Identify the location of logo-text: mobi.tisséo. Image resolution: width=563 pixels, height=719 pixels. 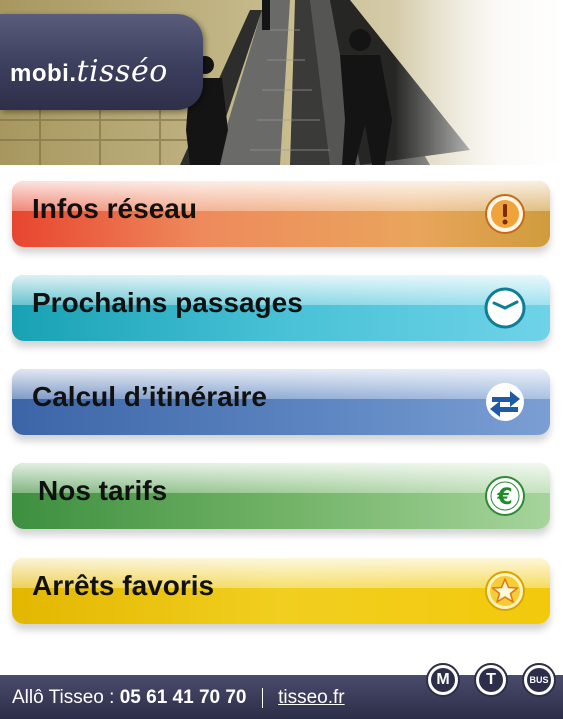
(89, 71).